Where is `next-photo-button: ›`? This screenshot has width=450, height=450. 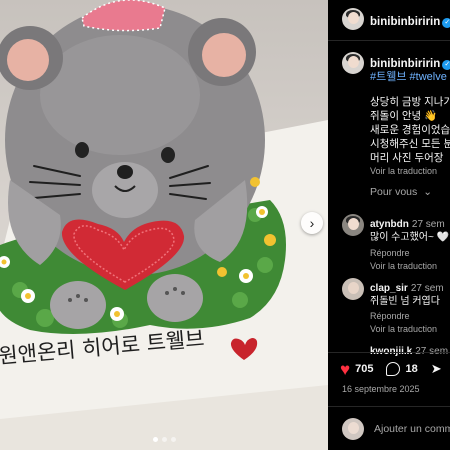
next-photo-button: › is located at coordinates (312, 223).